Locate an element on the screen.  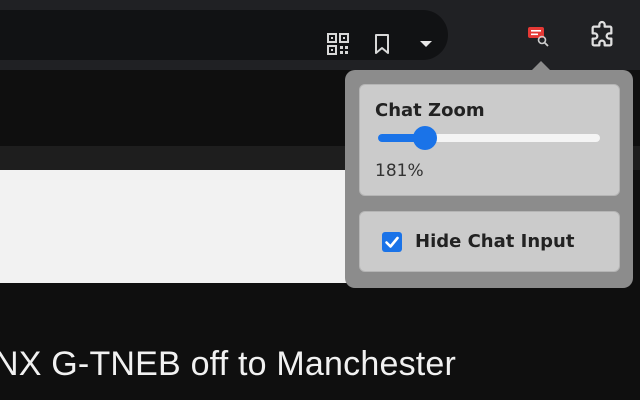
qr-code-icon is located at coordinates (338, 44).